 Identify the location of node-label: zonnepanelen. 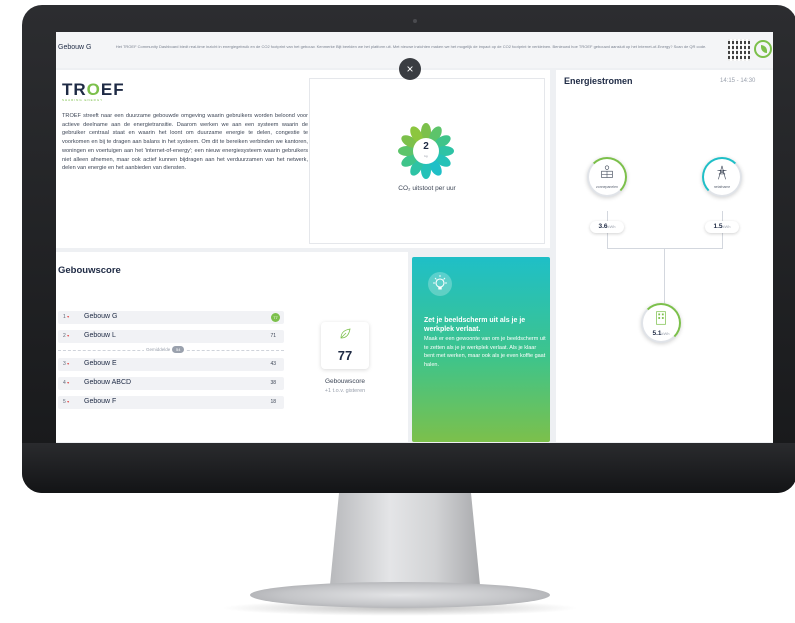
(607, 187).